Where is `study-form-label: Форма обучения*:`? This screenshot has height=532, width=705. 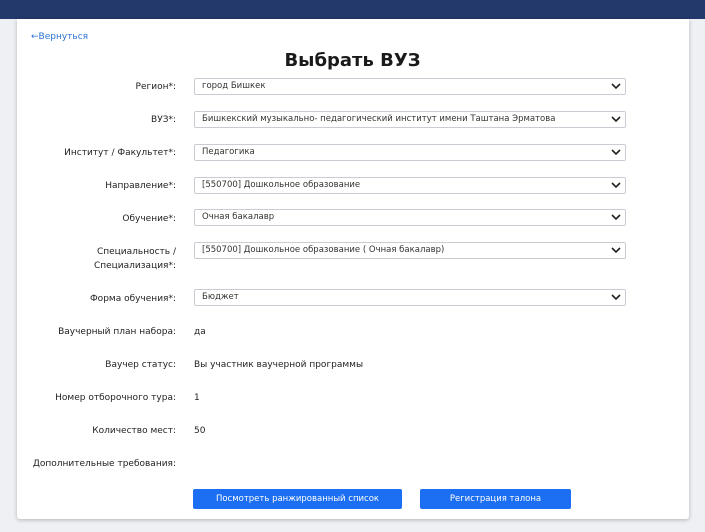
study-form-label: Форма обучения*: is located at coordinates (132, 299).